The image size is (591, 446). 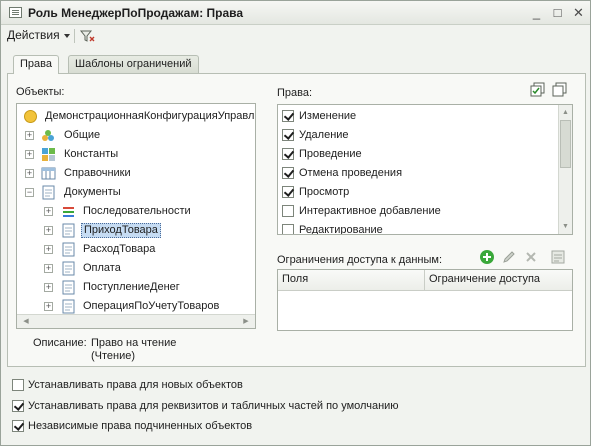 I want to click on catalogs-icon, so click(x=48, y=173).